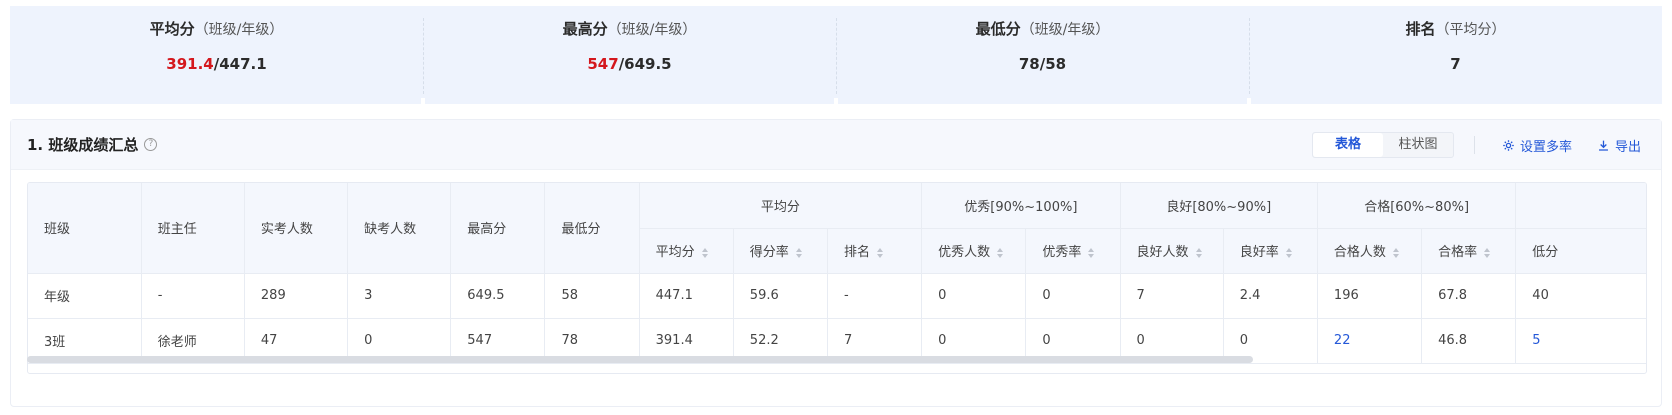 The width and height of the screenshot is (1672, 415). What do you see at coordinates (1418, 145) in the screenshot?
I see `view-toggle-bar-chart: 柱状图` at bounding box center [1418, 145].